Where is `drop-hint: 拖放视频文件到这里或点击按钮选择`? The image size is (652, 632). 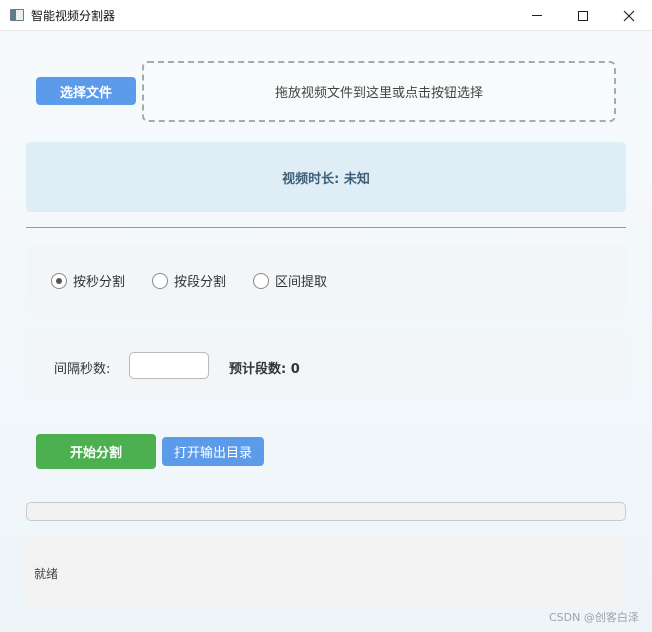 drop-hint: 拖放视频文件到这里或点击按钮选择 is located at coordinates (378, 93).